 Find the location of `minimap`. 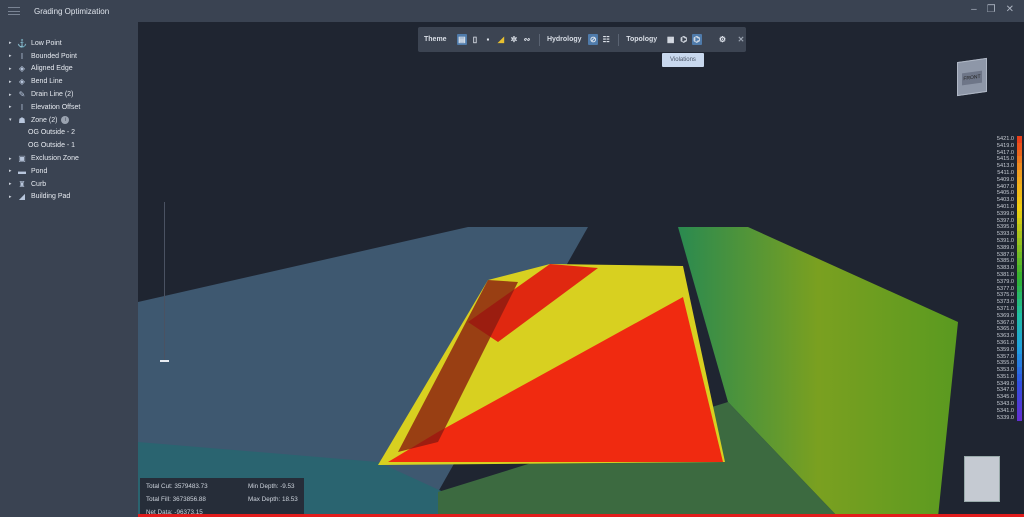

minimap is located at coordinates (982, 479).